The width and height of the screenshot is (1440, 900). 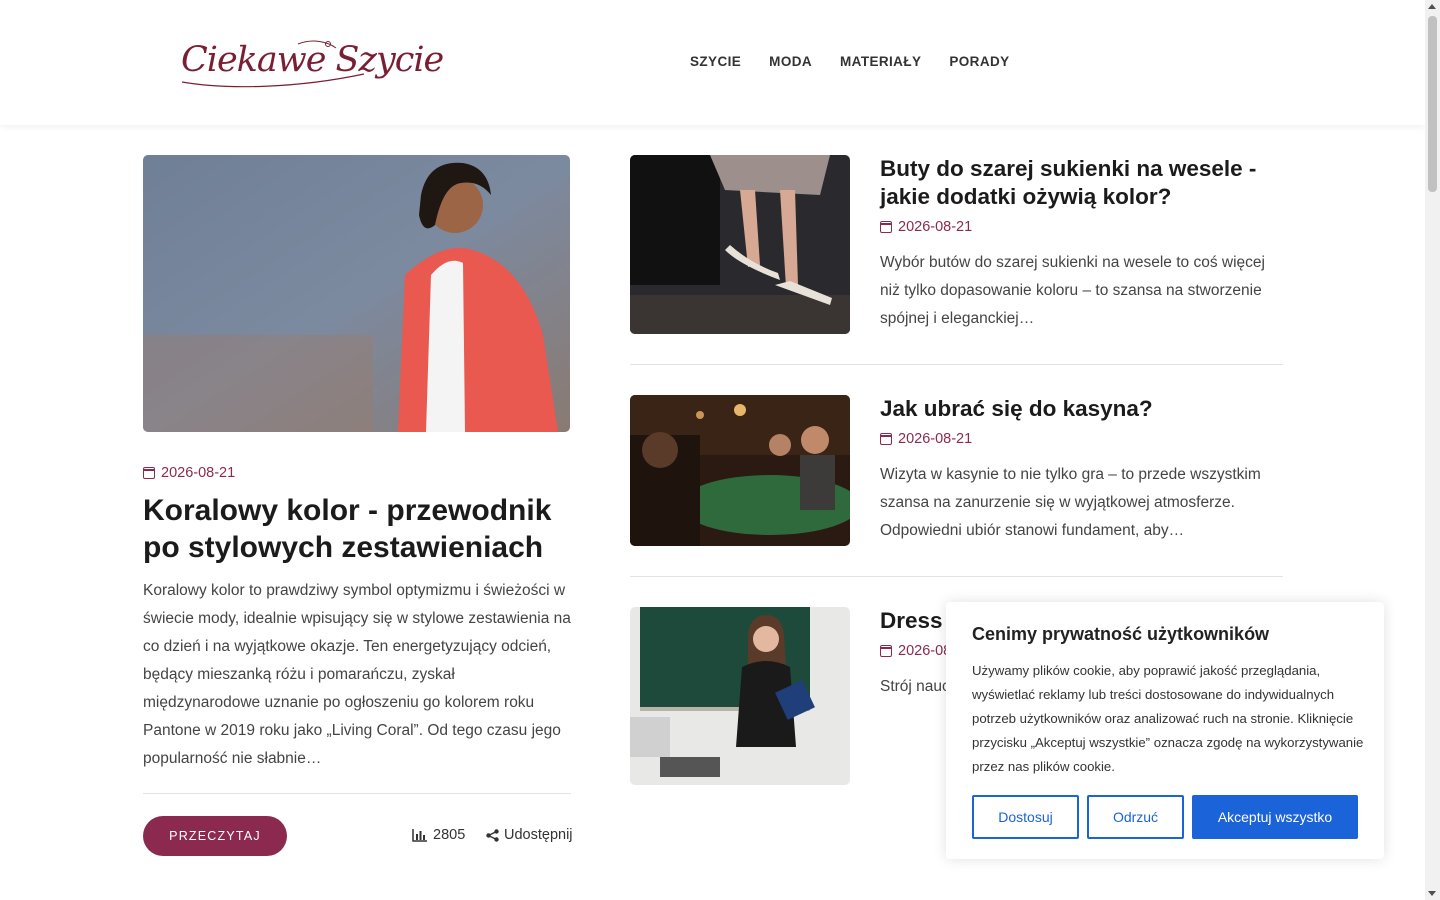 What do you see at coordinates (1432, 104) in the screenshot?
I see `scroll-thumb` at bounding box center [1432, 104].